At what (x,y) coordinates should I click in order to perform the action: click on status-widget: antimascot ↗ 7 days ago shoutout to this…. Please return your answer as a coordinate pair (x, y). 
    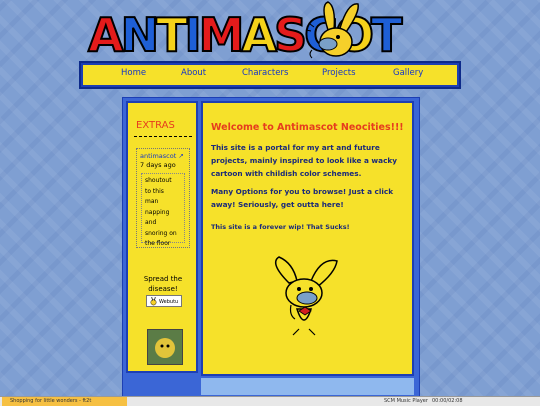
    Looking at the image, I should click on (163, 198).